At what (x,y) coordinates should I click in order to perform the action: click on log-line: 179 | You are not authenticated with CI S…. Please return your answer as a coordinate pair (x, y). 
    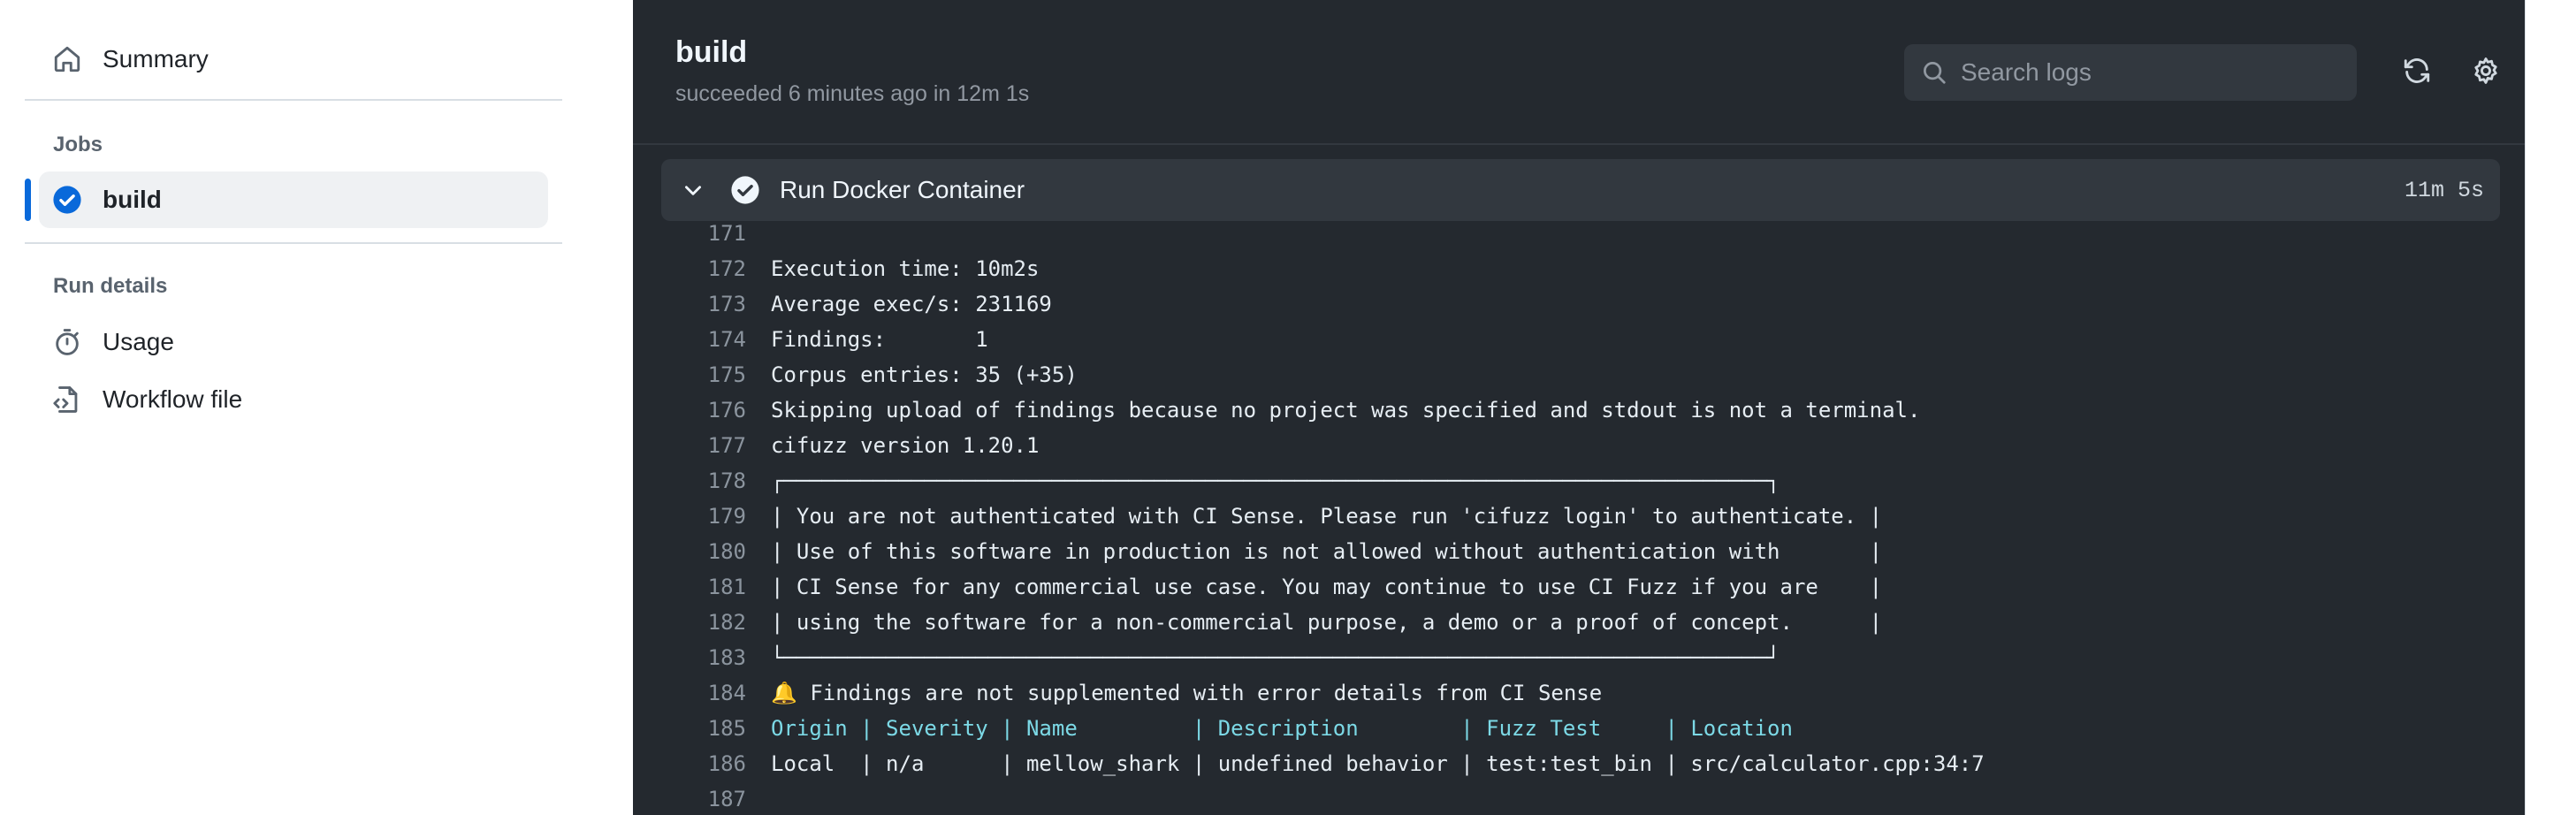
    Looking at the image, I should click on (1579, 516).